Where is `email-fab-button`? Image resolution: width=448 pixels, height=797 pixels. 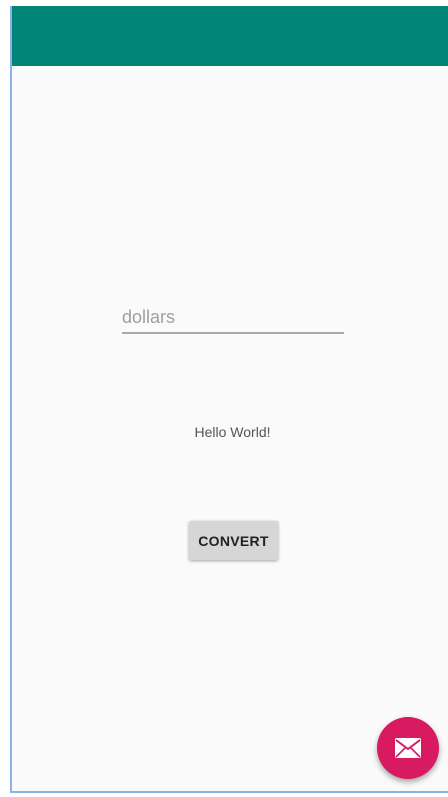 email-fab-button is located at coordinates (408, 748).